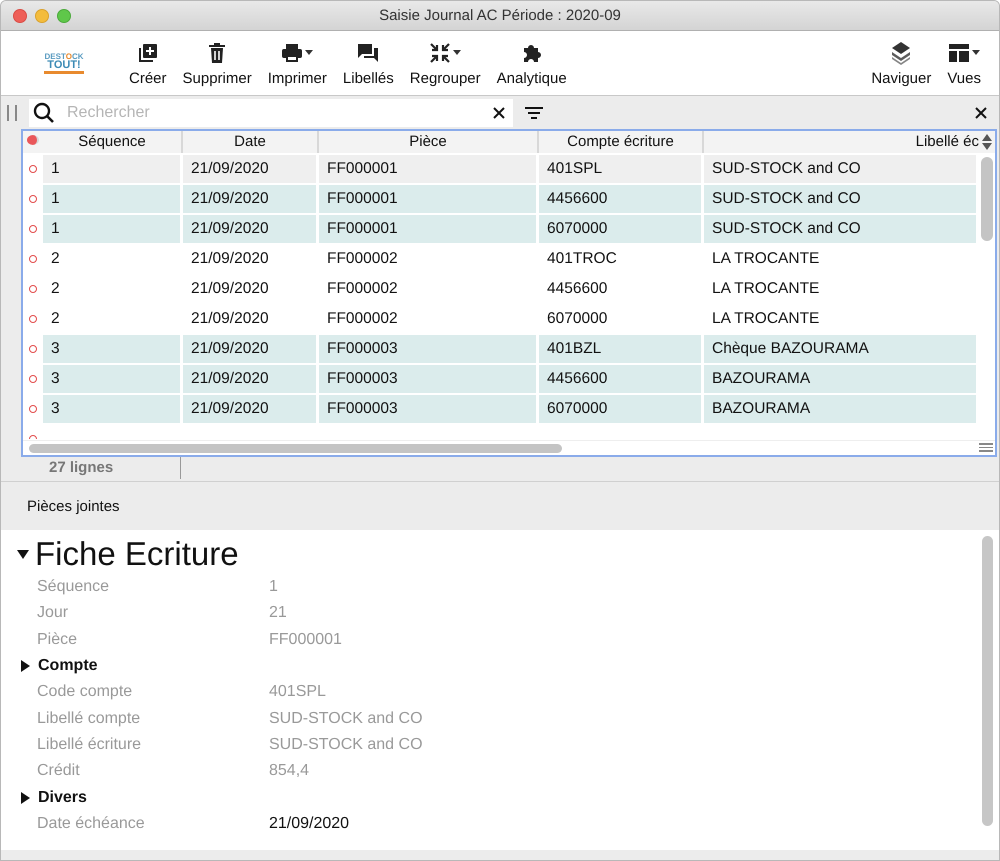 The width and height of the screenshot is (1000, 861). I want to click on table-row: 1 21/09/2020 FF000001 6070000 SUD-STOCK and CO, so click(509, 228).